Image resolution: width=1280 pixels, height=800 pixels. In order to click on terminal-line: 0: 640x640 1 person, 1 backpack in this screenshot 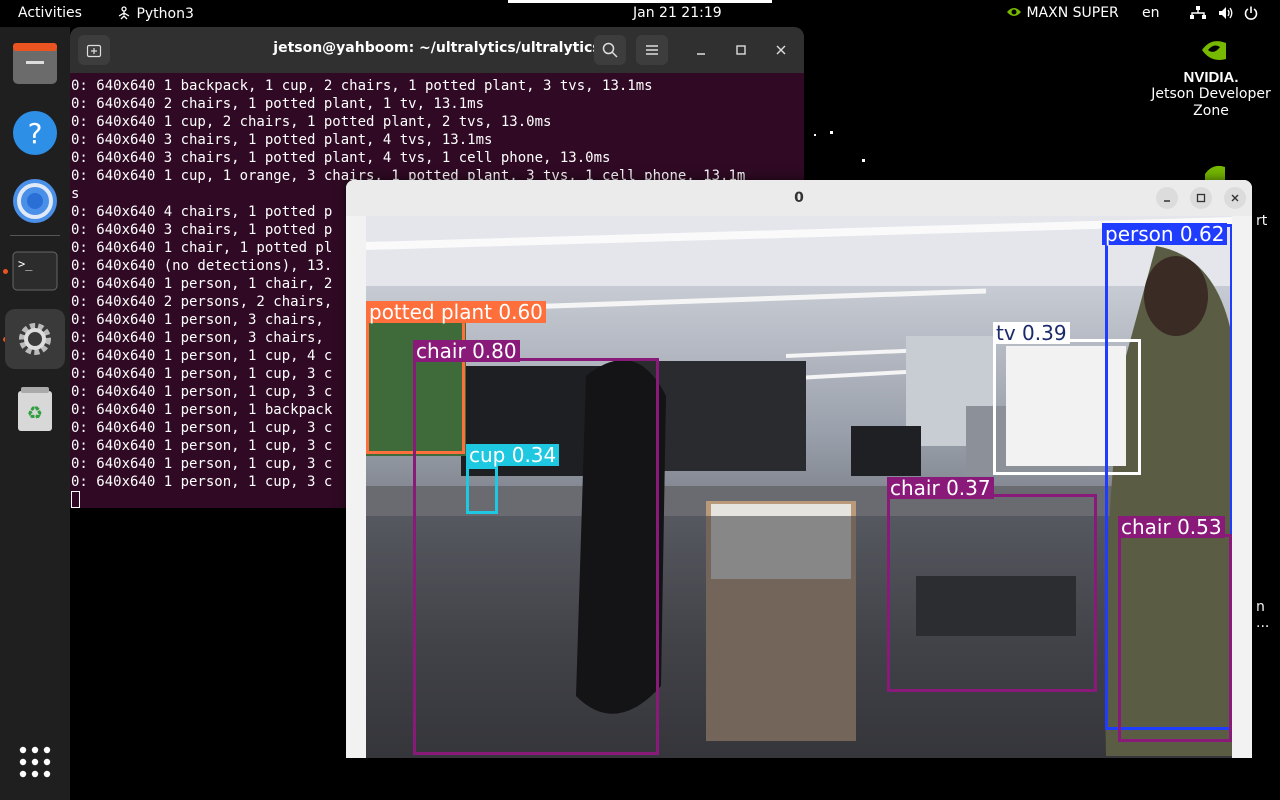, I will do `click(202, 410)`.